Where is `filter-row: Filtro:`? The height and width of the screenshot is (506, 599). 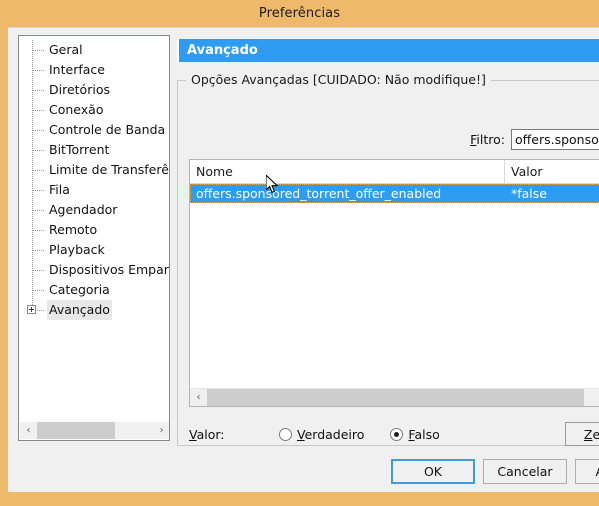 filter-row: Filtro: is located at coordinates (388, 139).